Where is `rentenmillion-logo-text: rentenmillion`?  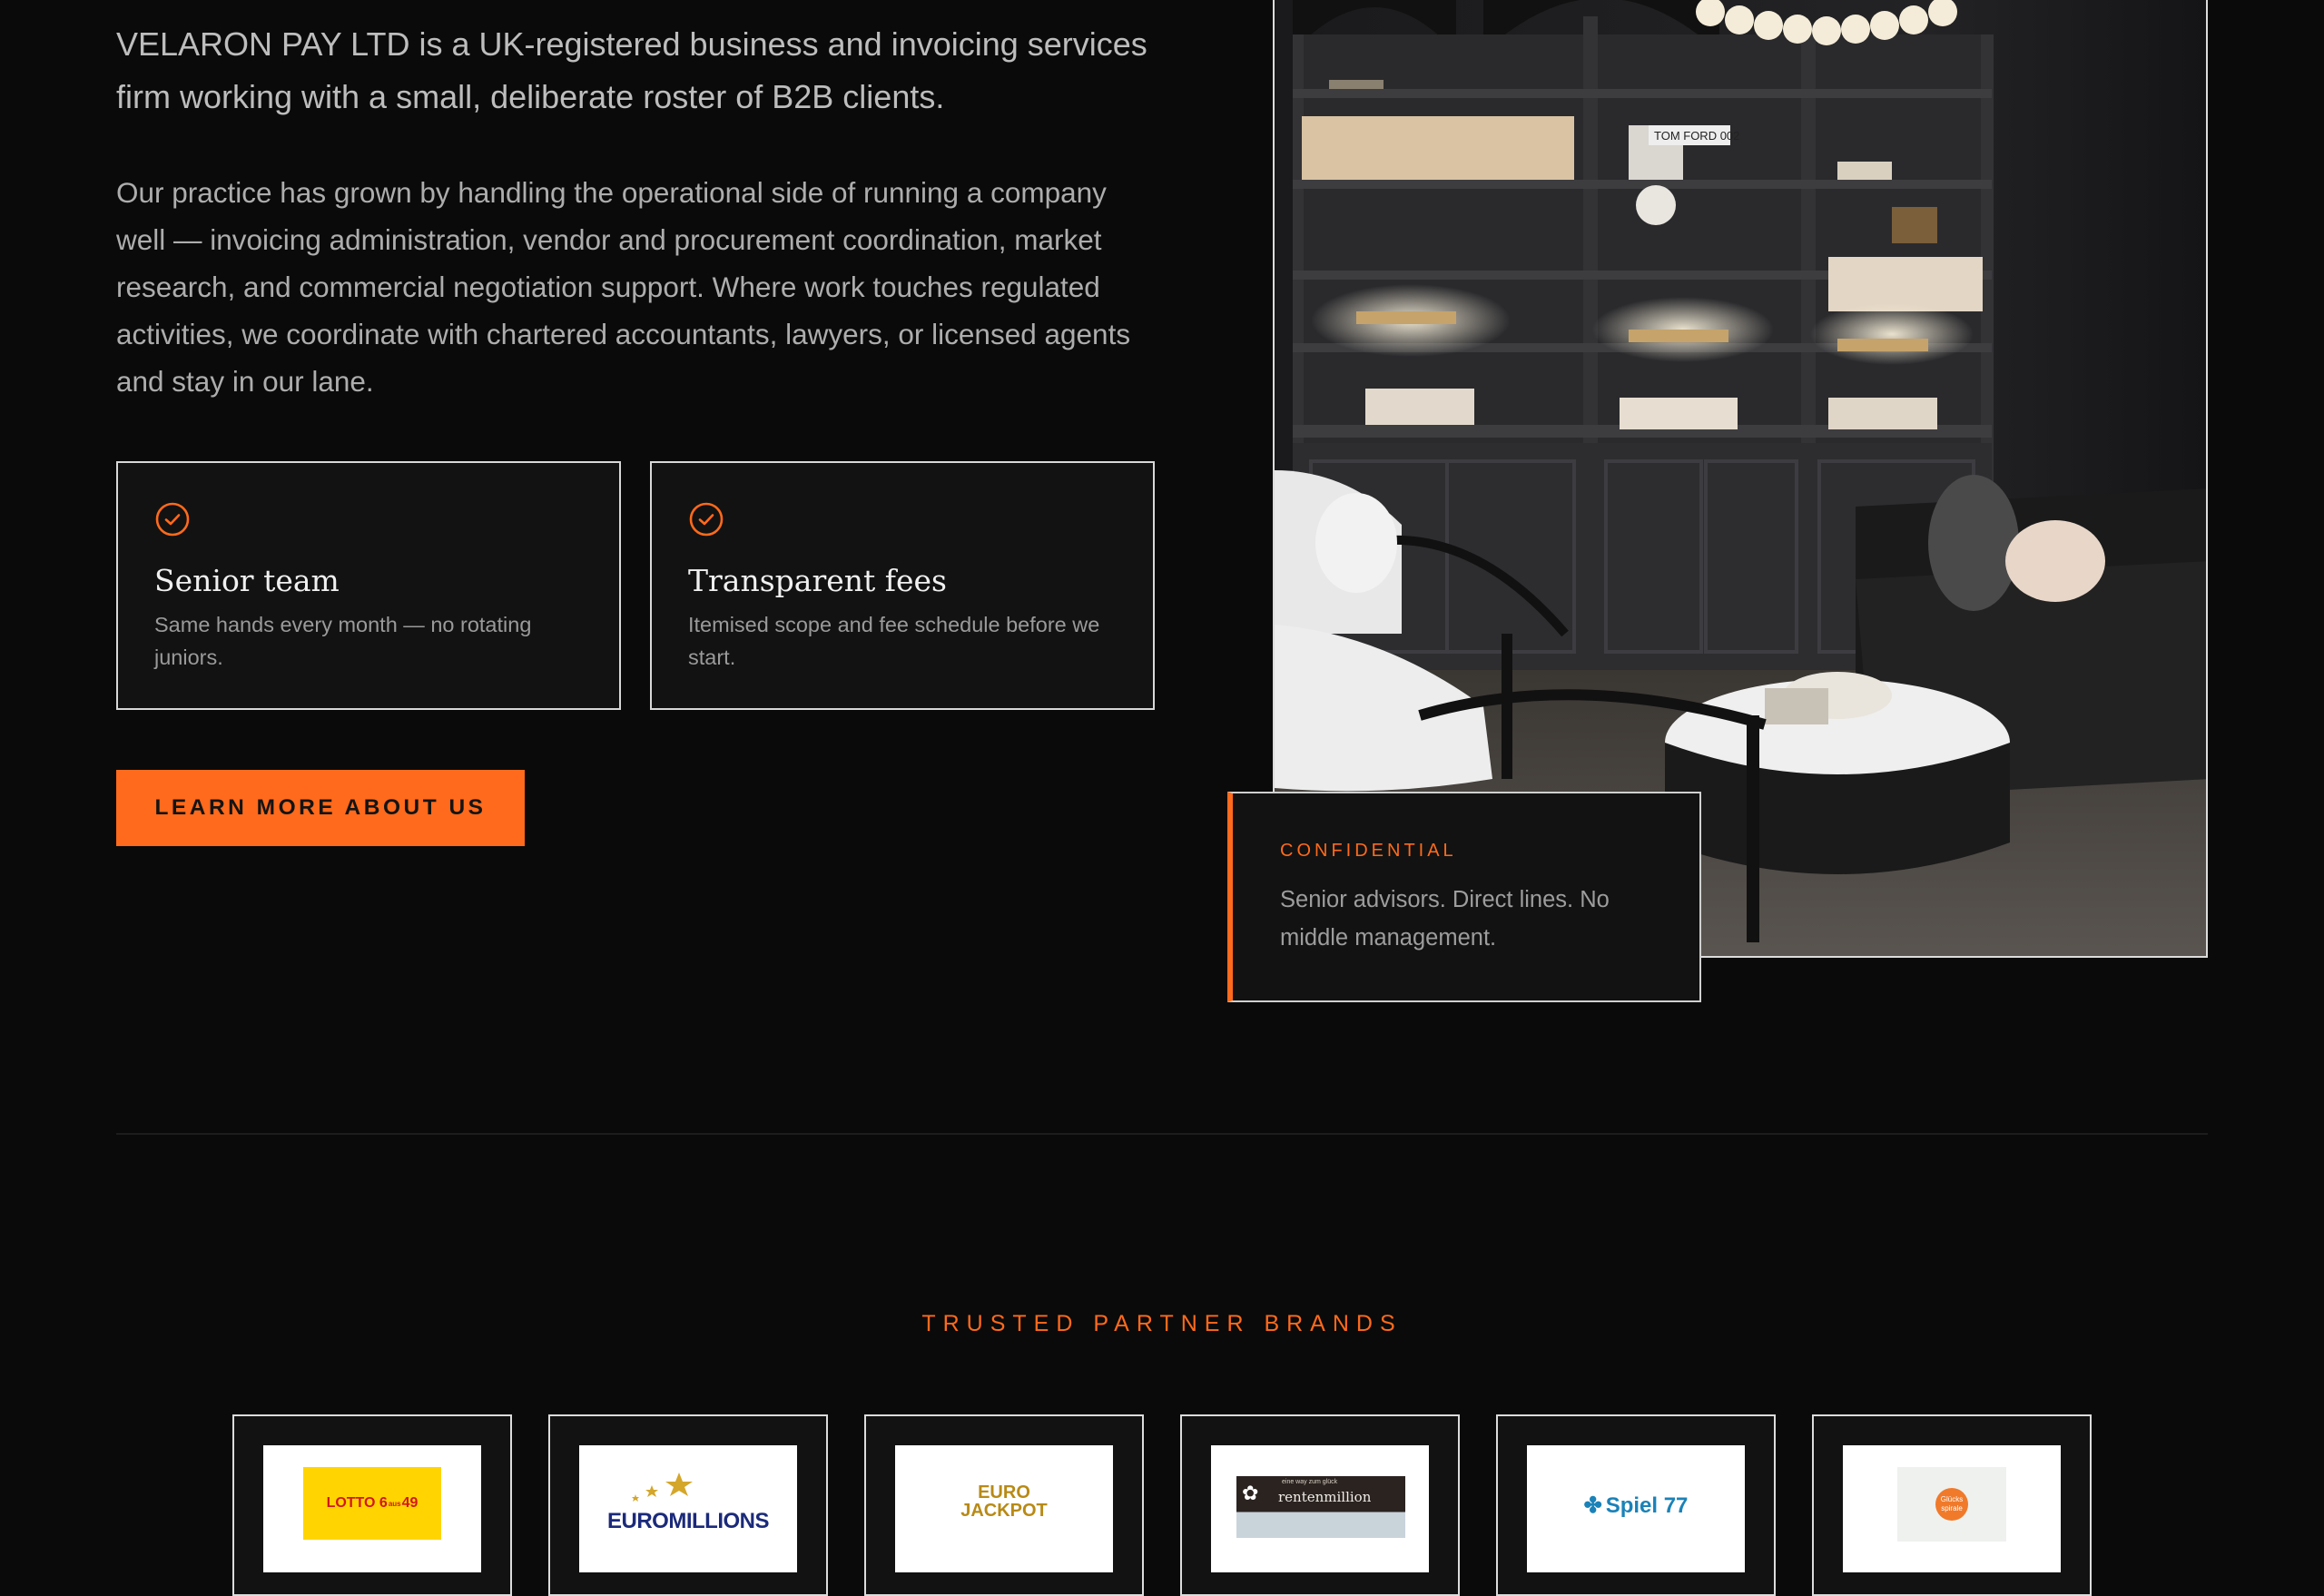 rentenmillion-logo-text: rentenmillion is located at coordinates (1325, 1497).